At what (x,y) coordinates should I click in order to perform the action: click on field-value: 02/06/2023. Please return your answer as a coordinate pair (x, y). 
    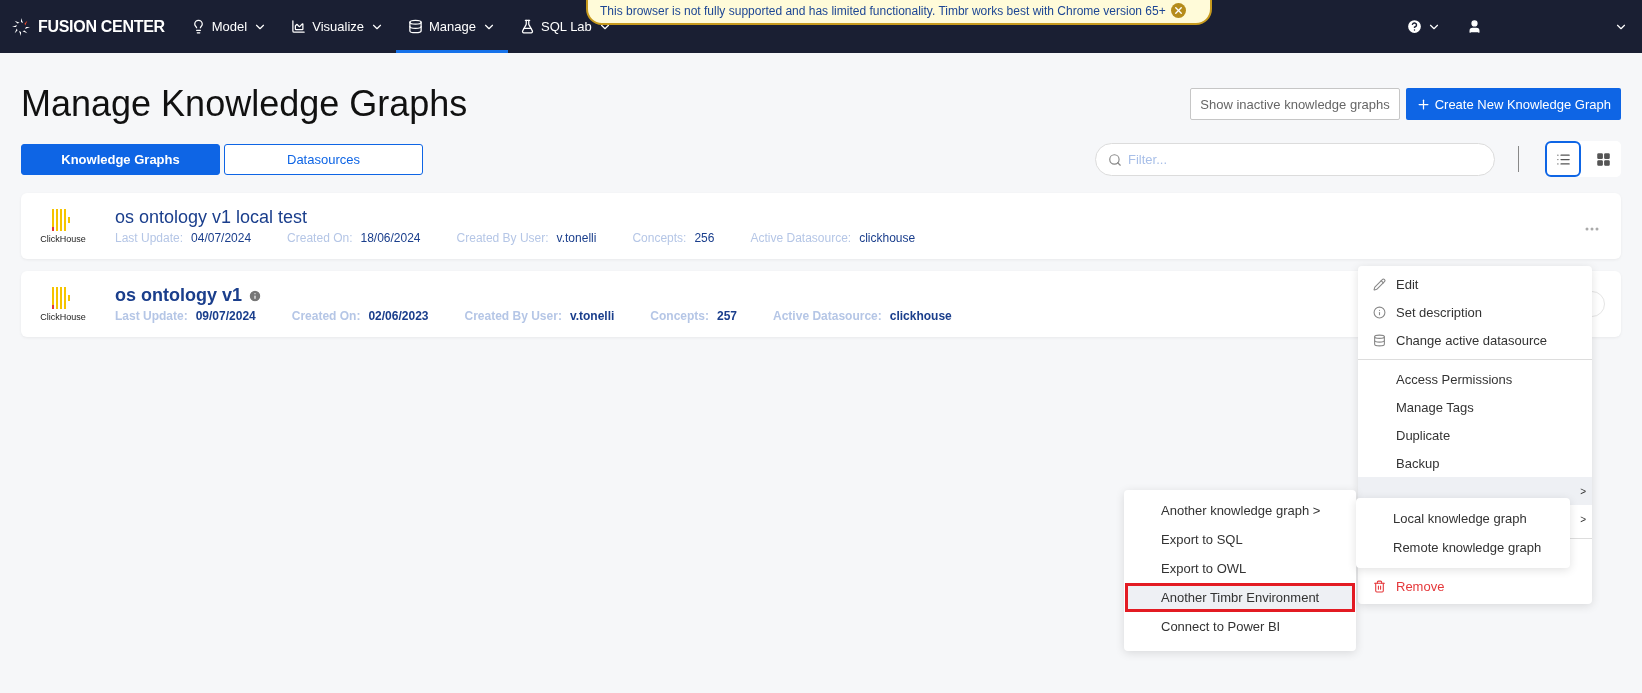
    Looking at the image, I should click on (398, 316).